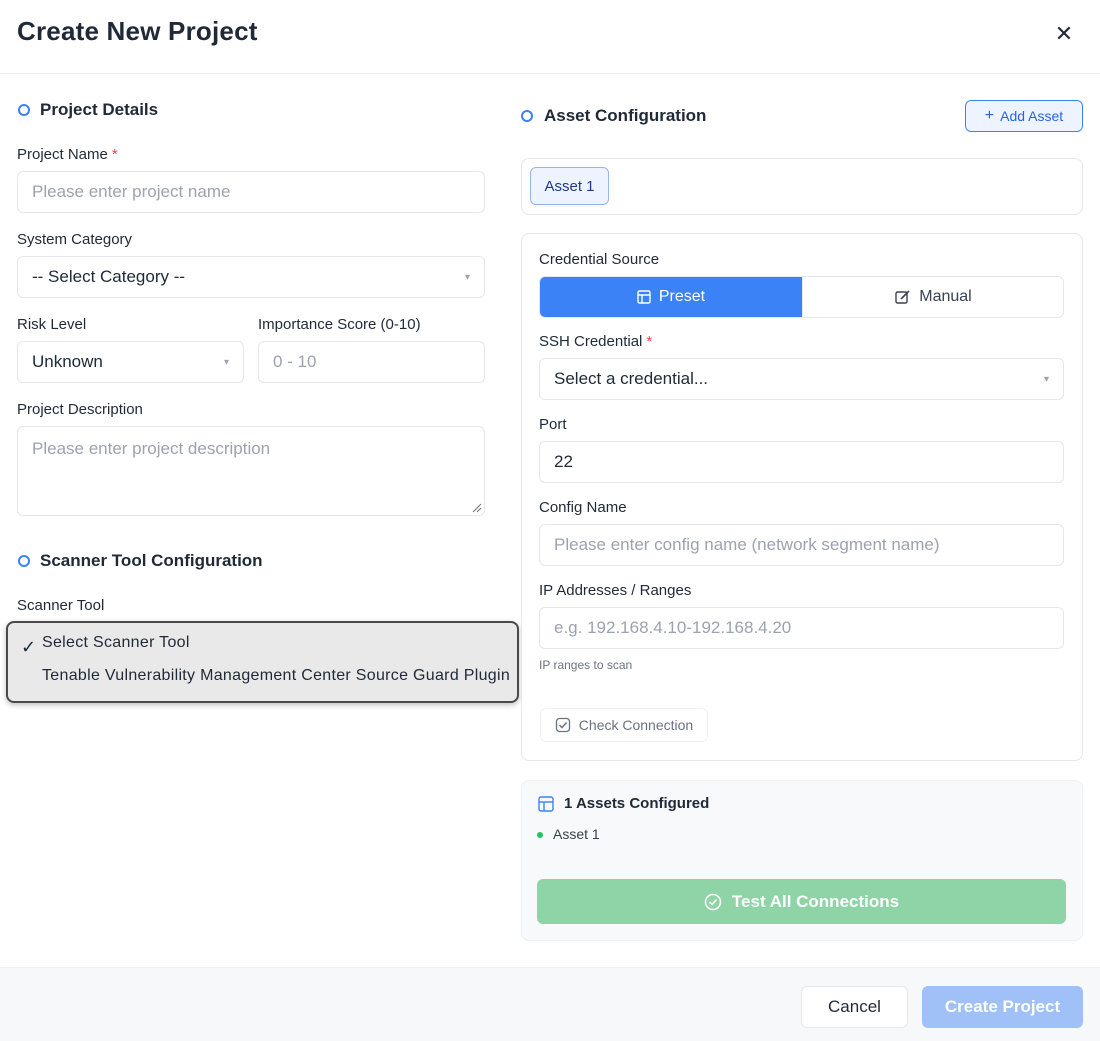  I want to click on importance-score-input: 0 - 10, so click(371, 362).